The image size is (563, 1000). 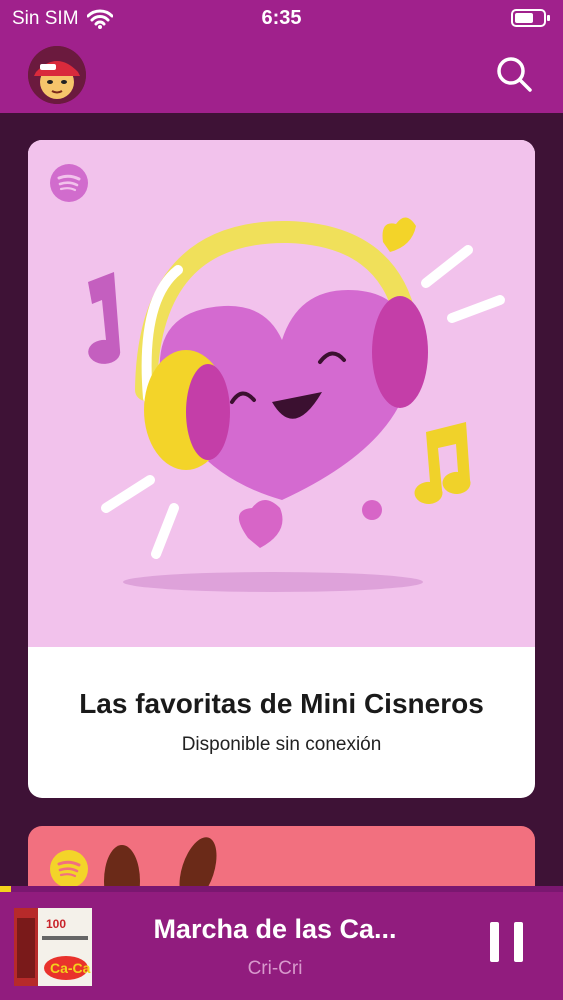 I want to click on pause-icon-bar, so click(x=518, y=942).